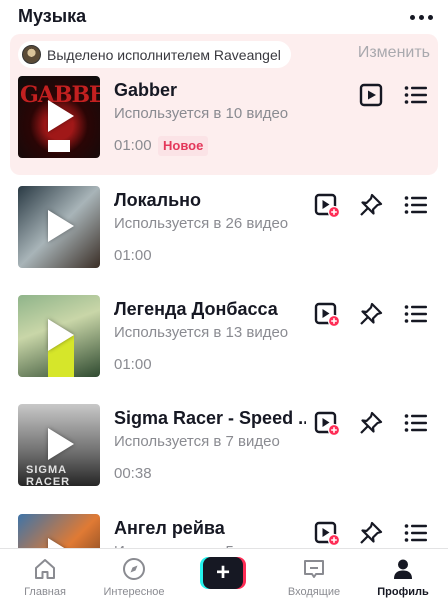  What do you see at coordinates (201, 113) in the screenshot?
I see `track-usage: Используется в 10 видео` at bounding box center [201, 113].